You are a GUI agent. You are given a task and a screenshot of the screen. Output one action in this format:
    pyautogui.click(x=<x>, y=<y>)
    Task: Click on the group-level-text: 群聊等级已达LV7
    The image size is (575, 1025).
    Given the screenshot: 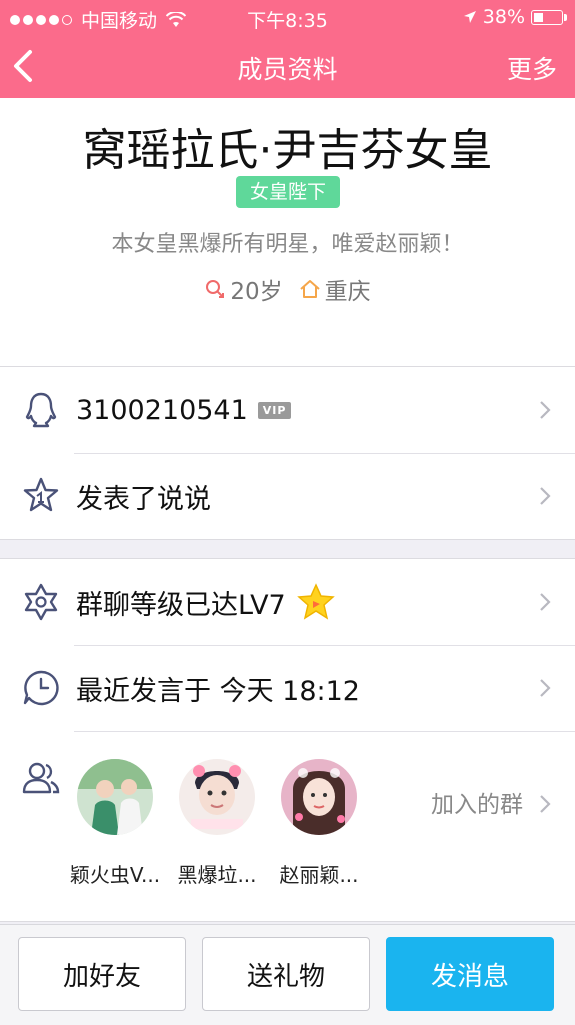 What is the action you would take?
    pyautogui.click(x=181, y=605)
    